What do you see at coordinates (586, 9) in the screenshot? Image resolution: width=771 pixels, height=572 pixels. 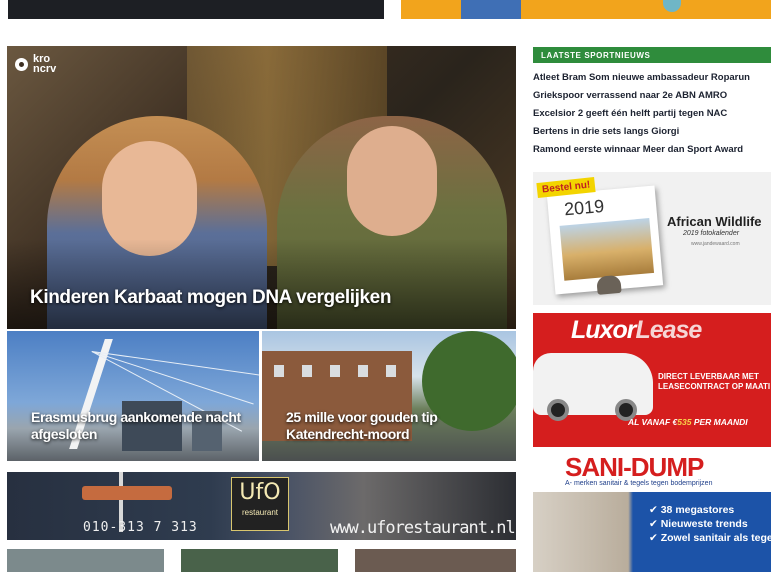 I see `top-right-banner-strip` at bounding box center [586, 9].